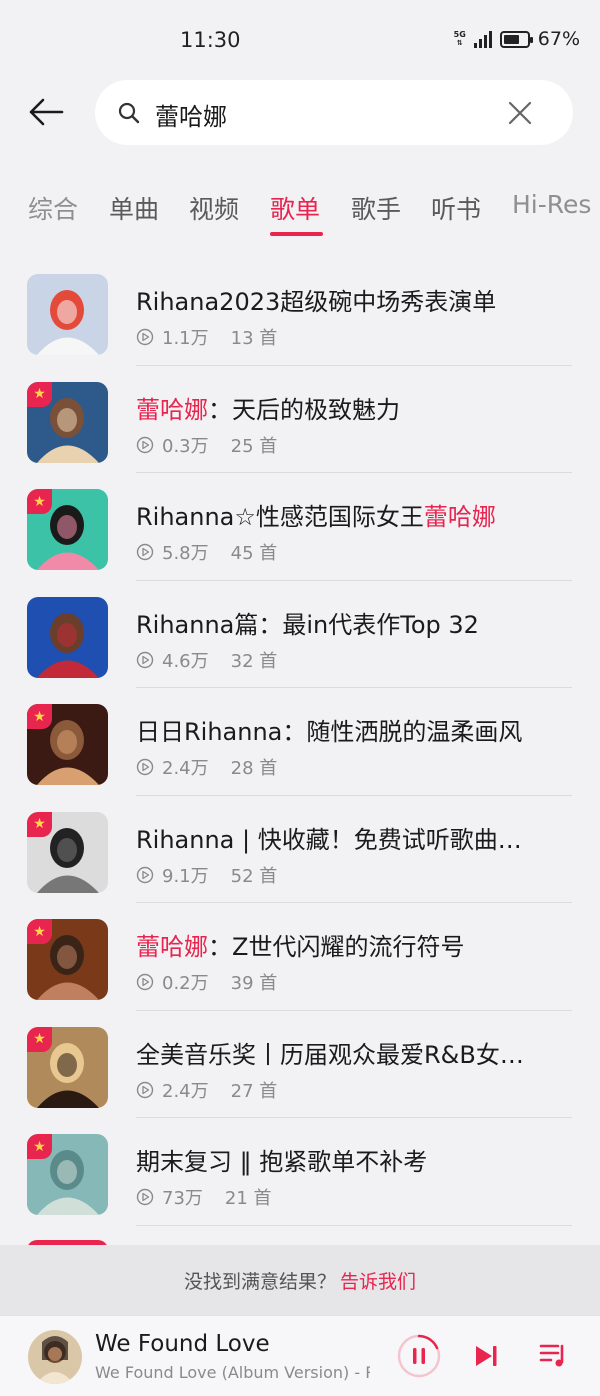 The width and height of the screenshot is (600, 1396). What do you see at coordinates (300, 40) in the screenshot?
I see `status-bar: 11:30 5G ⇅ 67%` at bounding box center [300, 40].